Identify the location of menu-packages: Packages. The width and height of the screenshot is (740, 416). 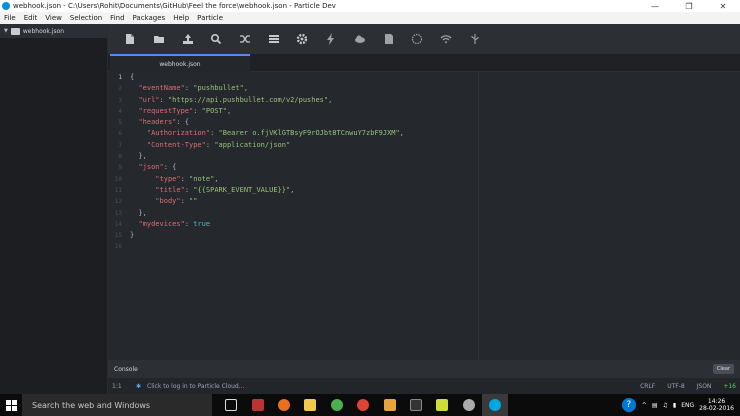
(149, 18).